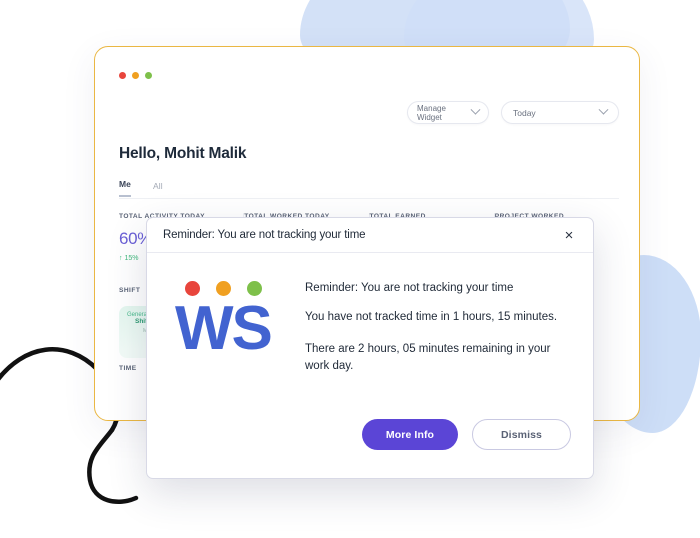 This screenshot has height=538, width=700. What do you see at coordinates (409, 288) in the screenshot?
I see `dialog-message-line-1: Reminder: You are not tracking your time` at bounding box center [409, 288].